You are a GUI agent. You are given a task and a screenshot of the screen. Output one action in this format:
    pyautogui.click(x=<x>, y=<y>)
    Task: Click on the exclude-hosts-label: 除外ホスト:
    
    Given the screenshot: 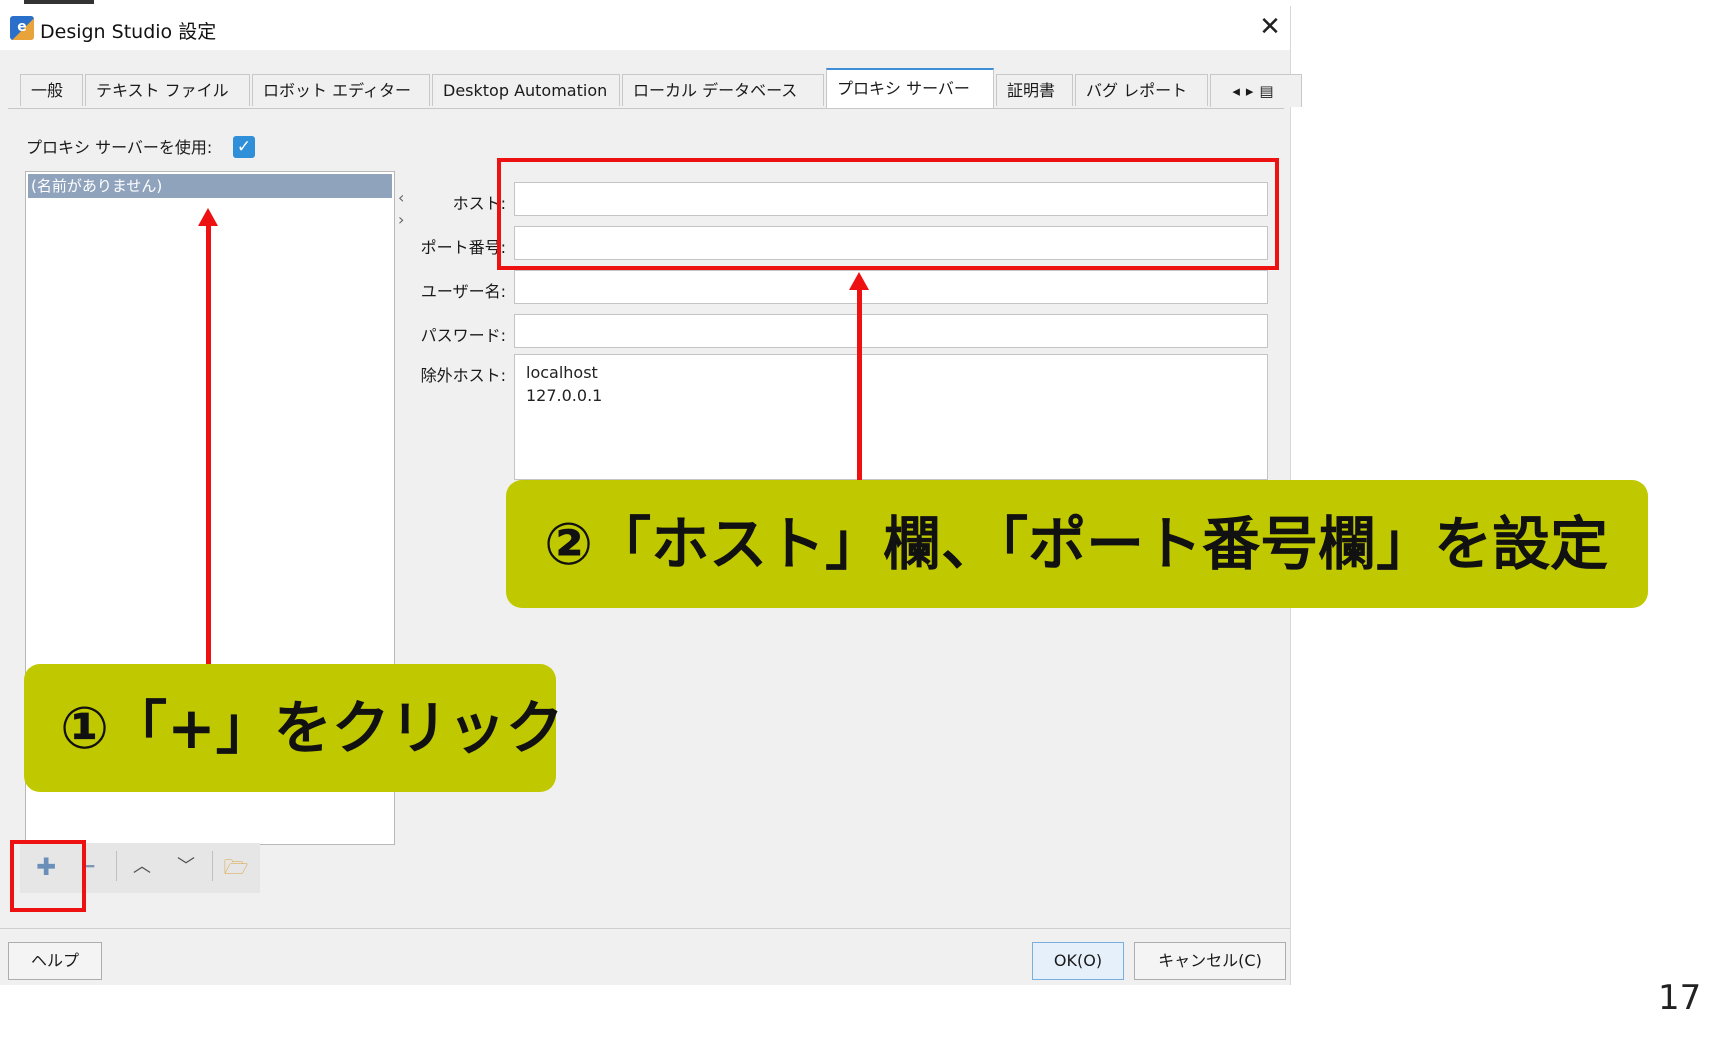 What is the action you would take?
    pyautogui.click(x=463, y=375)
    